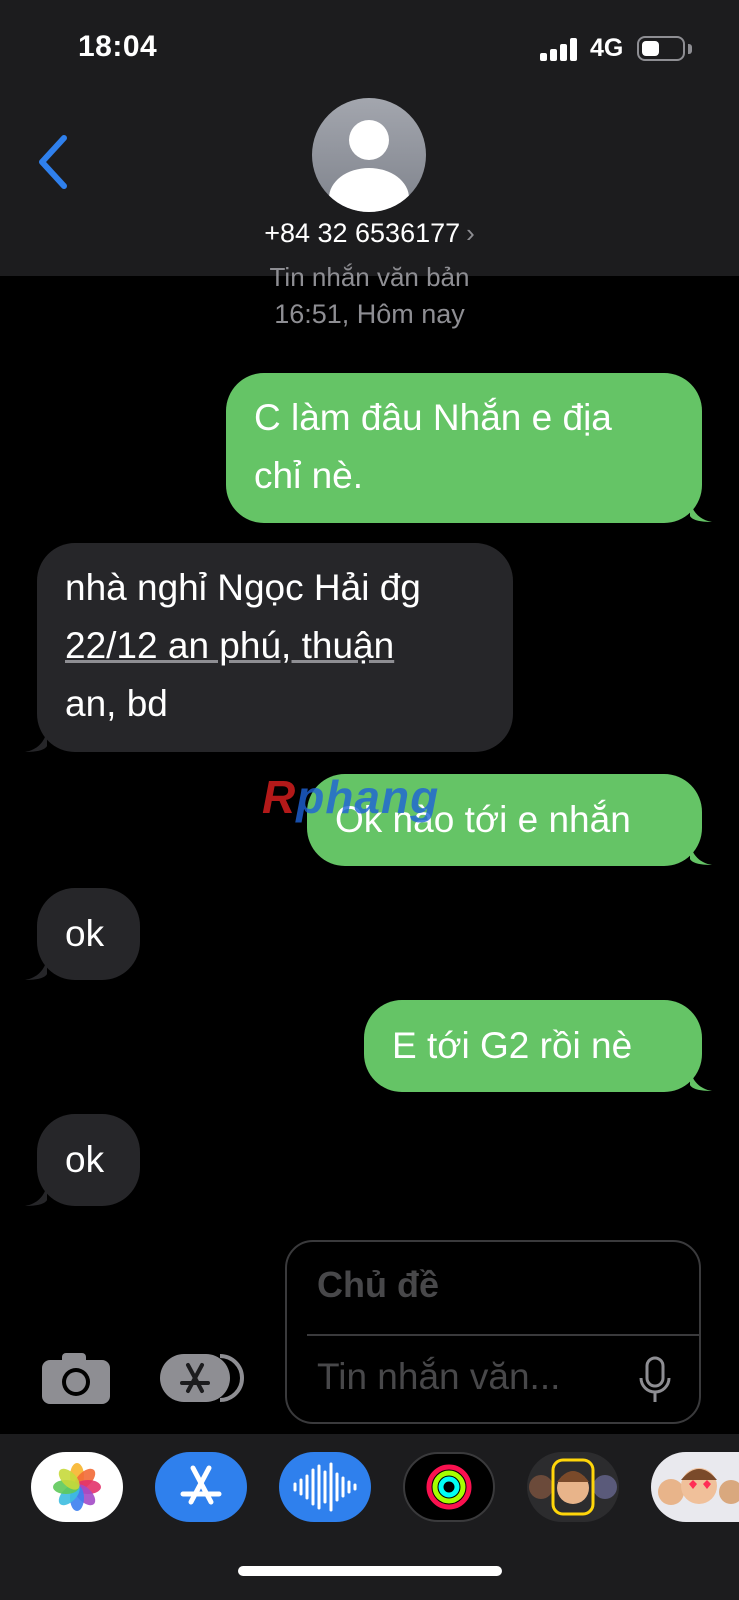 Image resolution: width=739 pixels, height=1600 pixels. Describe the element at coordinates (369, 155) in the screenshot. I see `contact-avatar` at that location.